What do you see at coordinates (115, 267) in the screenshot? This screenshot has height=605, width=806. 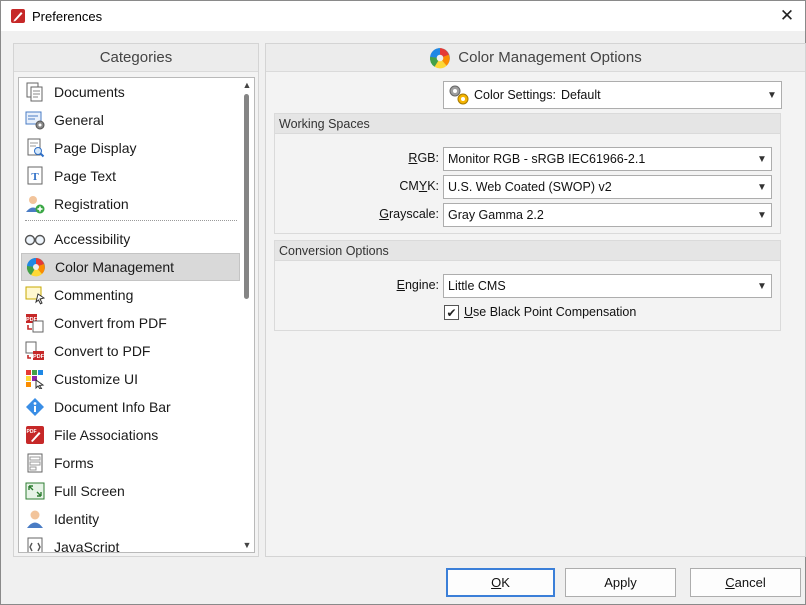 I see `category-label: Color Management` at bounding box center [115, 267].